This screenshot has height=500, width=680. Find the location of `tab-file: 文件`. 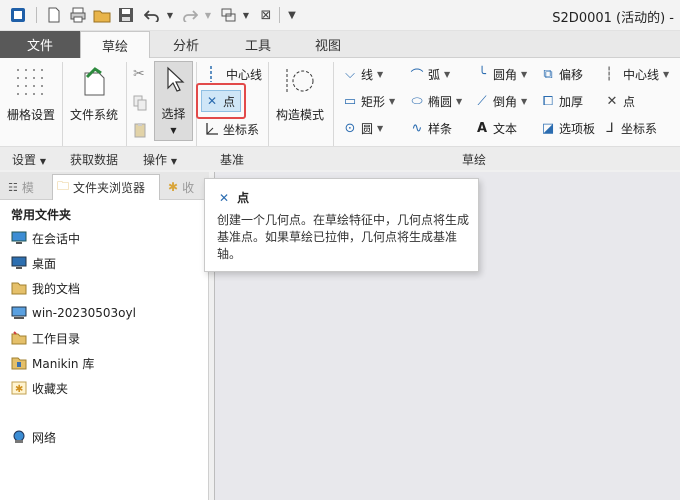

tab-file: 文件 is located at coordinates (40, 44).